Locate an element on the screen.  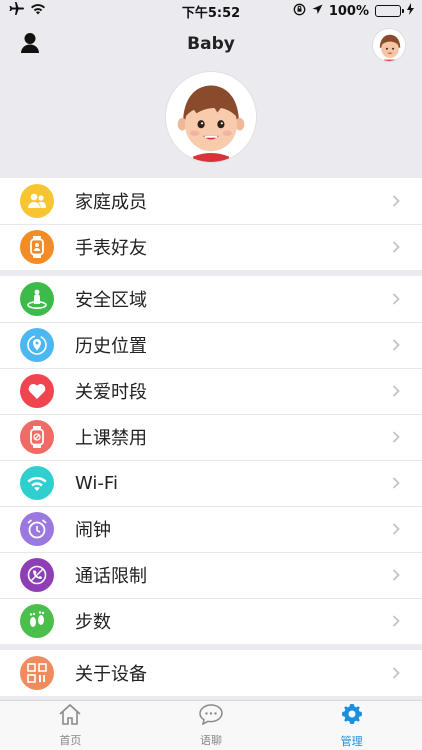
battery-percent: 100% is located at coordinates (348, 11).